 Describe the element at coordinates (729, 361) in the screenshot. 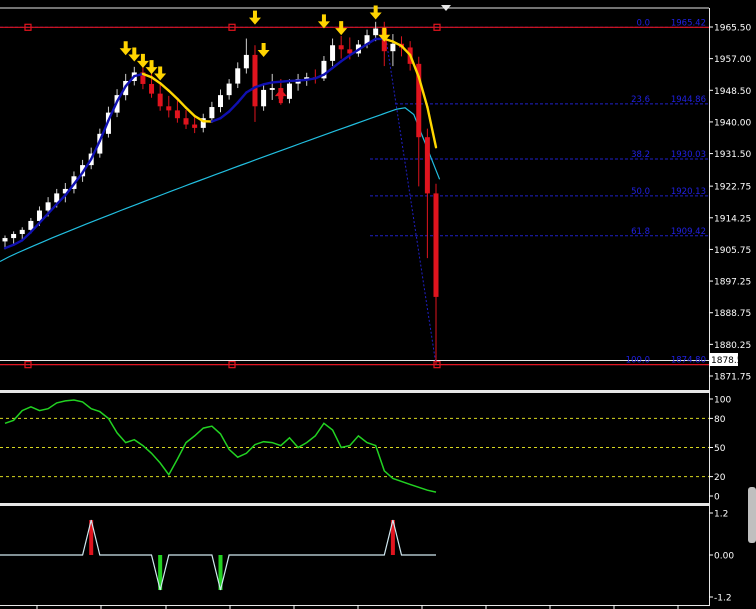

I see `current-price-label: 1878.51` at that location.